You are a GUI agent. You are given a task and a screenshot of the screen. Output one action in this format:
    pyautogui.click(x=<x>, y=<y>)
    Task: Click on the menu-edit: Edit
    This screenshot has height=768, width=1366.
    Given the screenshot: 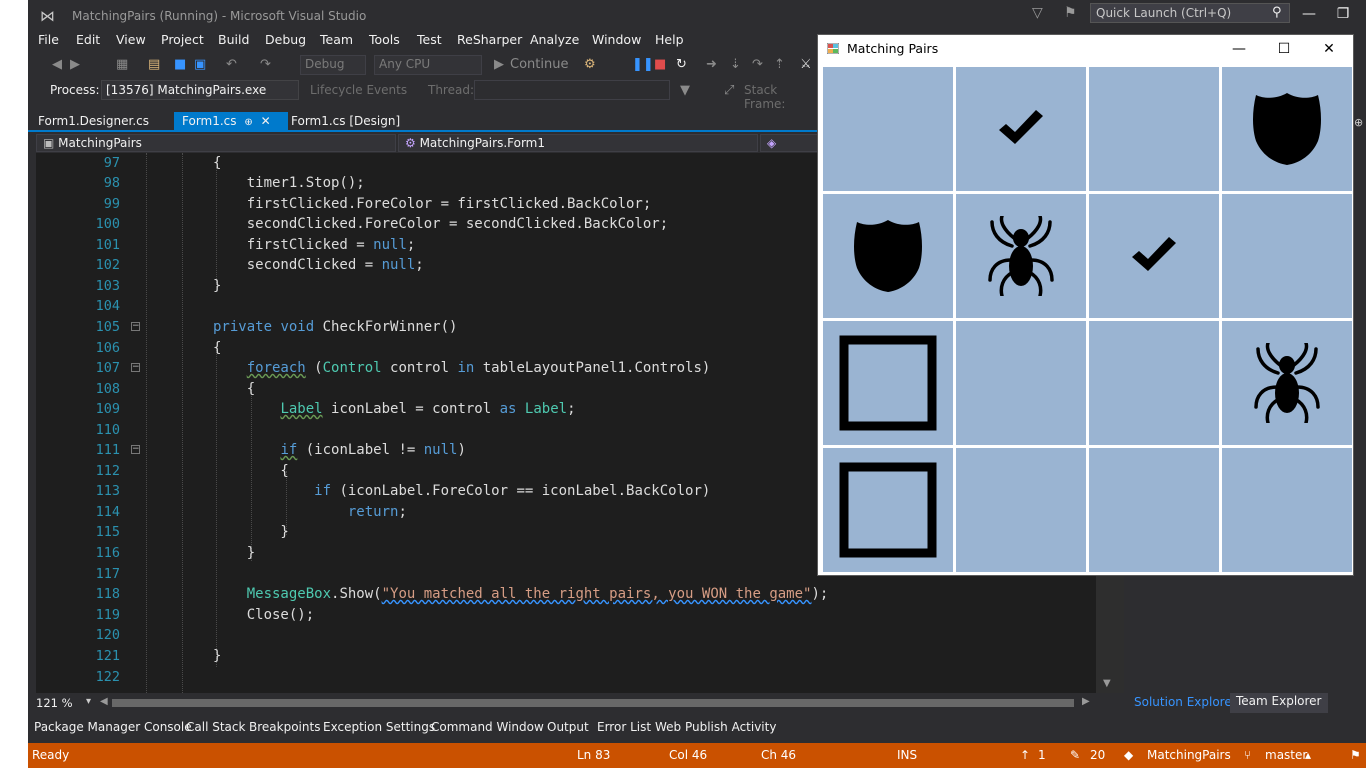 What is the action you would take?
    pyautogui.click(x=88, y=39)
    